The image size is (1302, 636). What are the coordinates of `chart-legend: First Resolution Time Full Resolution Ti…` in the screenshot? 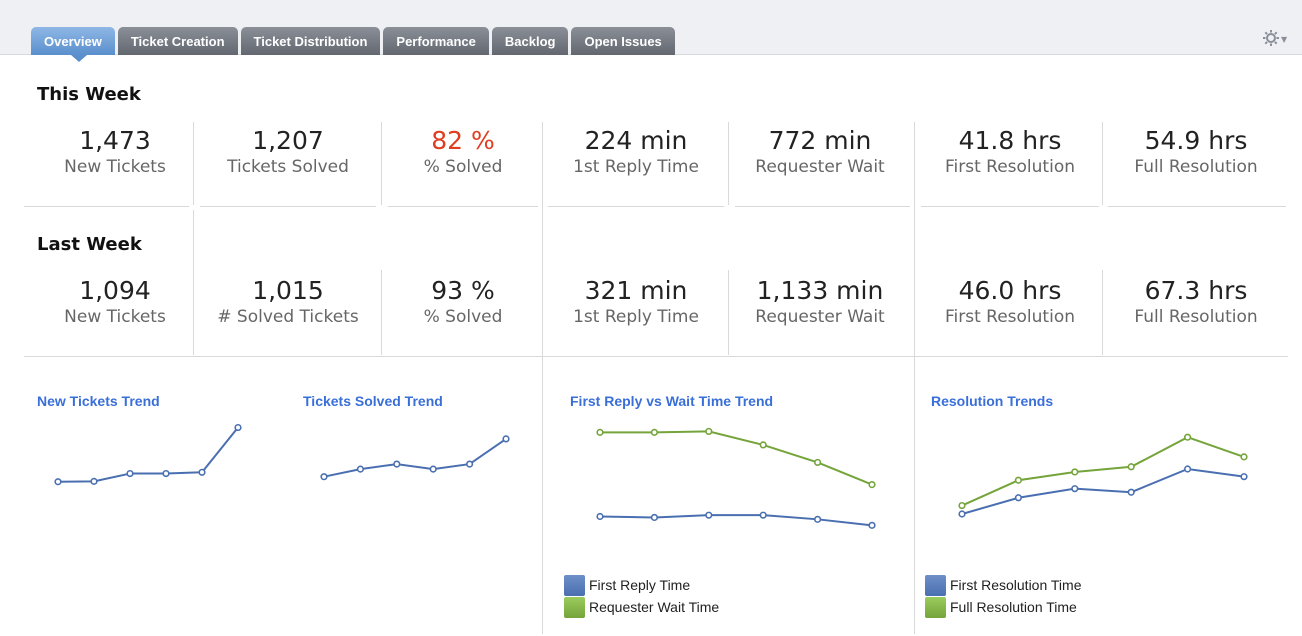 It's located at (1003, 596).